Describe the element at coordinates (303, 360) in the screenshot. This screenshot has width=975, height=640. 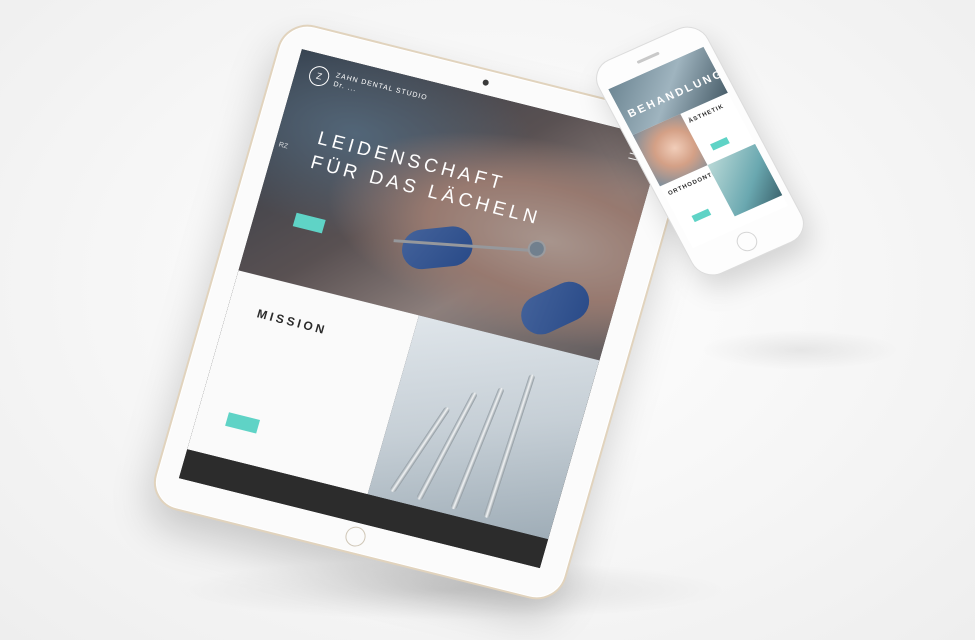
I see `mission-text` at that location.